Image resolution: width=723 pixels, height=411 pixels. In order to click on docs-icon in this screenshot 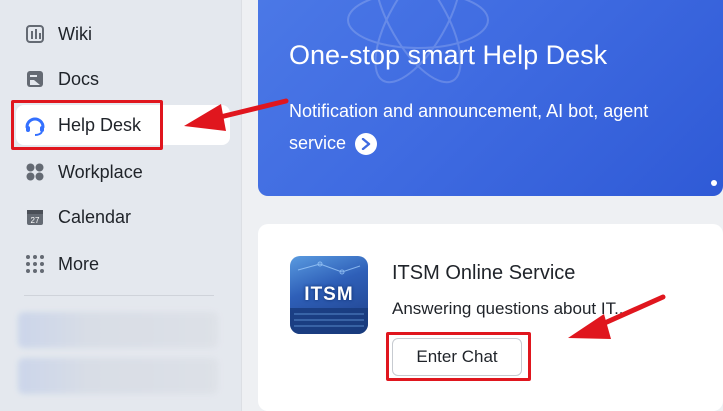, I will do `click(35, 79)`.